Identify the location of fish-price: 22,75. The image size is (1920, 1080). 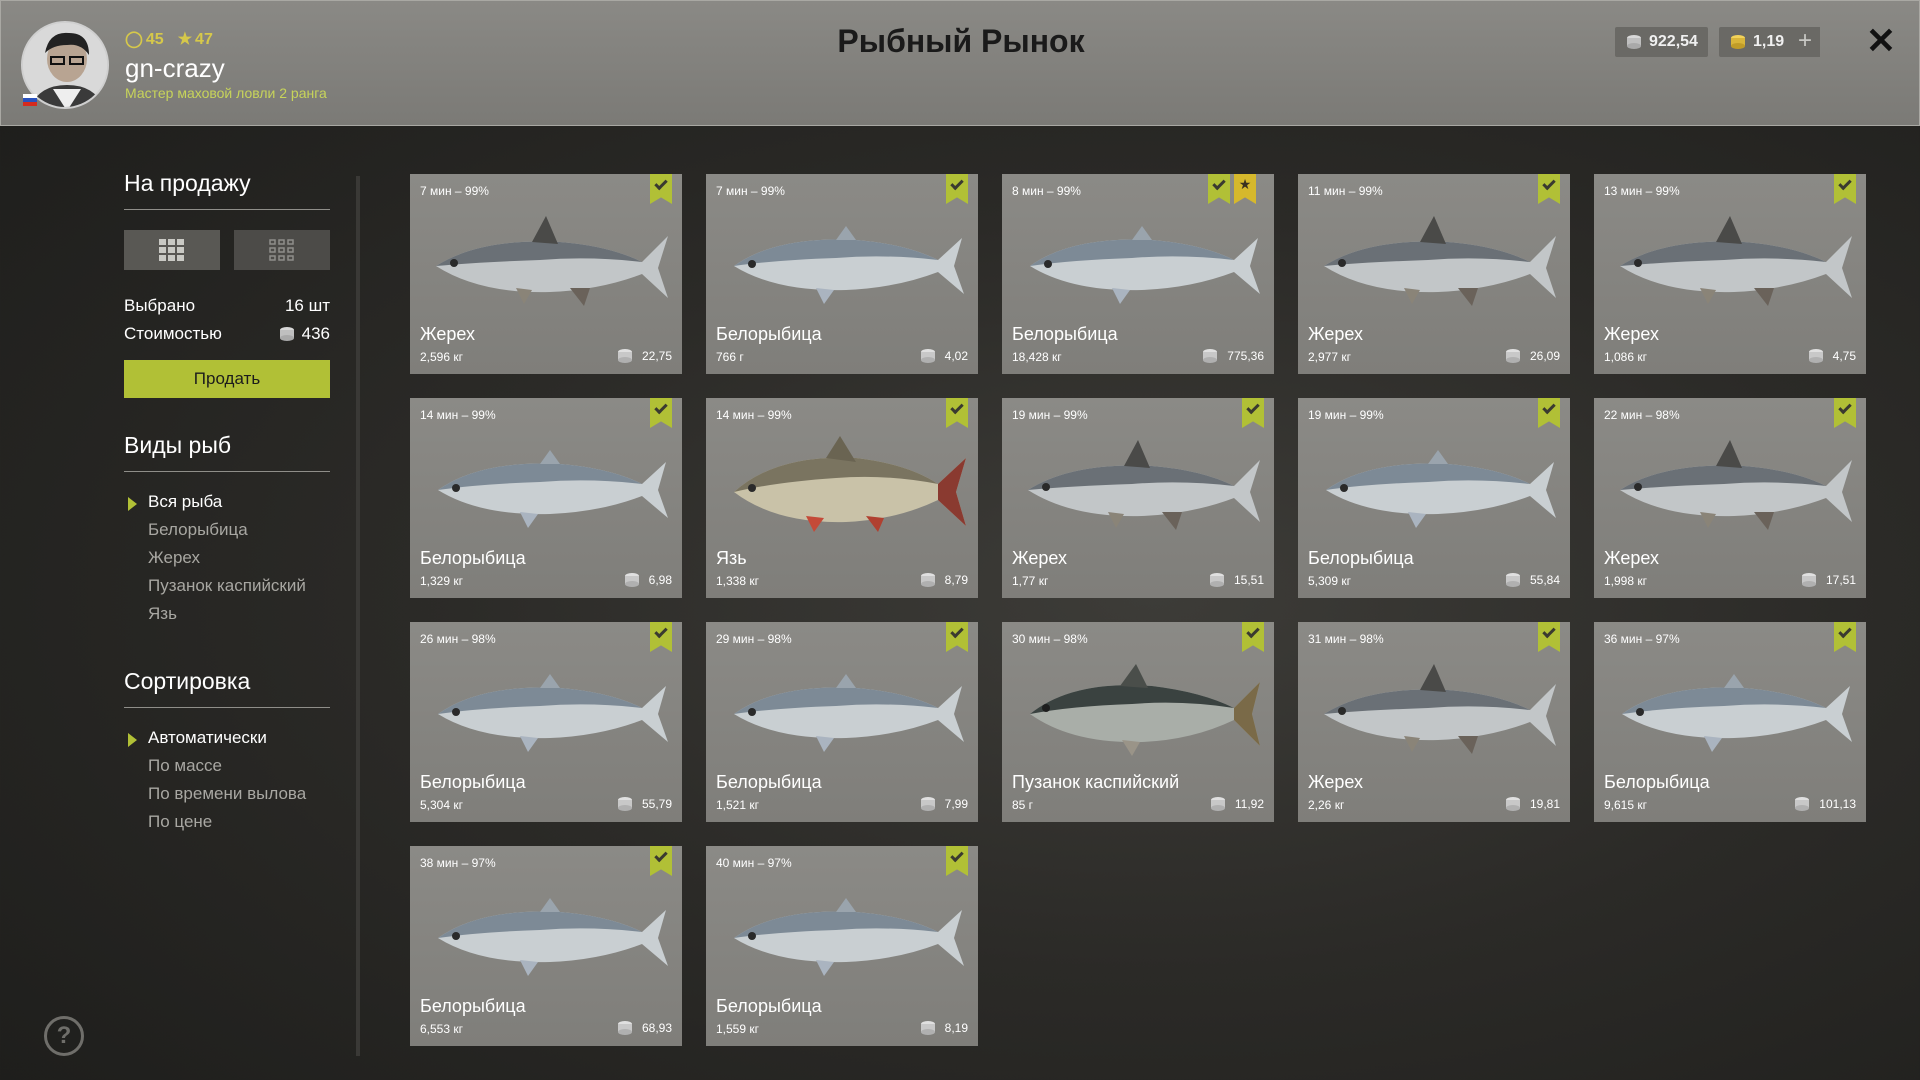
(644, 356).